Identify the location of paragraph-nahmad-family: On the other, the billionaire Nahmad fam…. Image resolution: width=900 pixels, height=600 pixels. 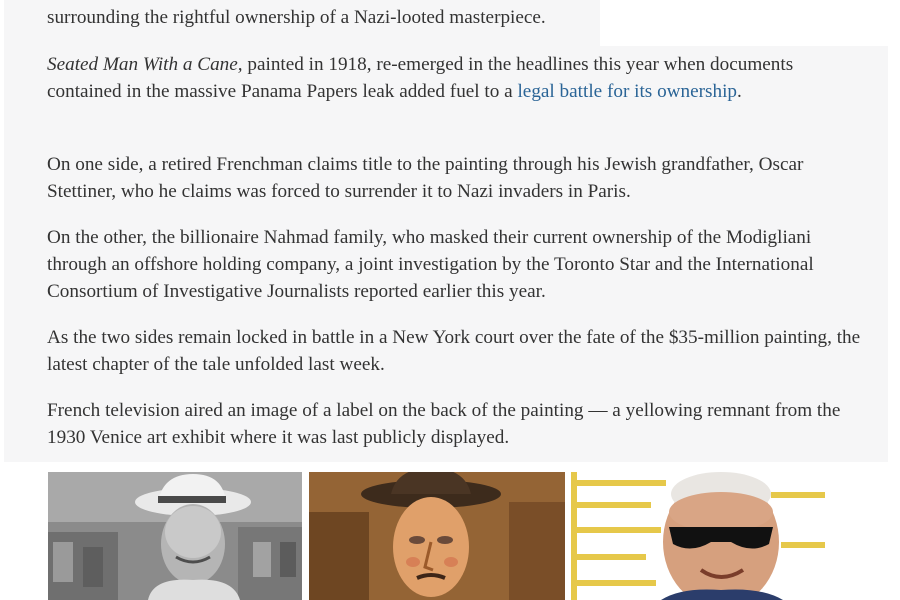
(430, 264).